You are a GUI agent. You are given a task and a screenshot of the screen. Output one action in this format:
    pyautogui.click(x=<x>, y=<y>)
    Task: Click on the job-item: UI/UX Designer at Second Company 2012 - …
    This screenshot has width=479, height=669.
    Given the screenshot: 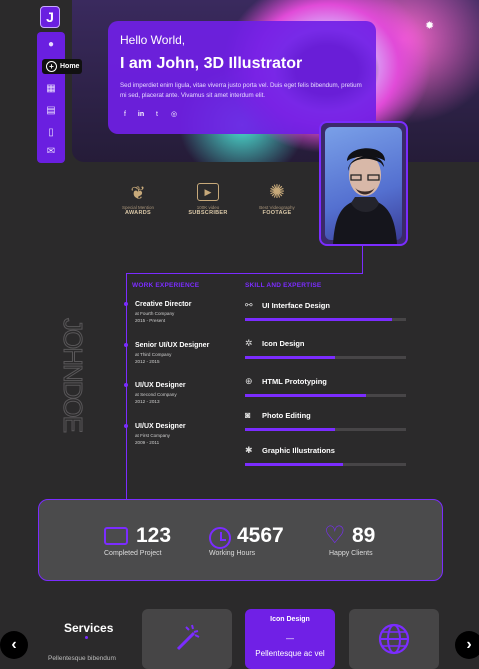 What is the action you would take?
    pyautogui.click(x=160, y=393)
    